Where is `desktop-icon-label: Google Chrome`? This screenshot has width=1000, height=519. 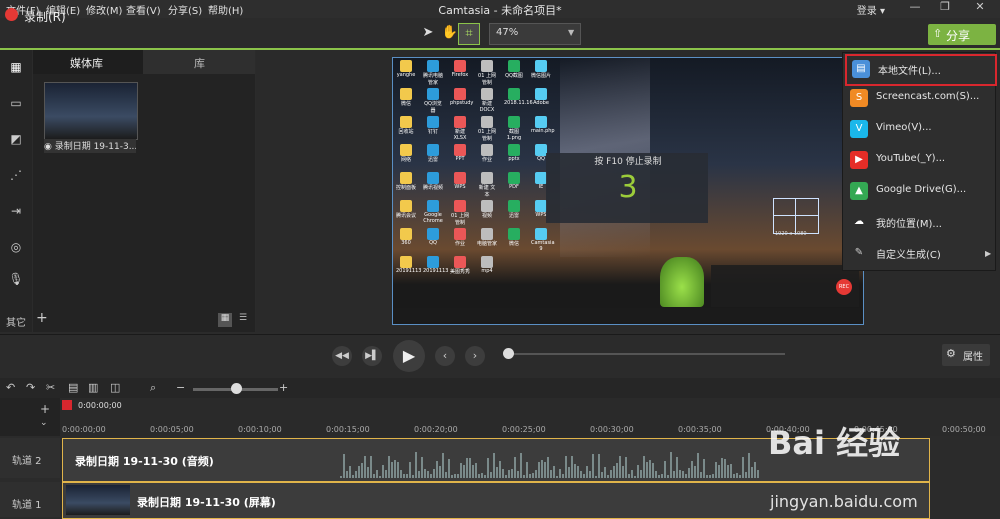
desktop-icon-label: Google Chrome is located at coordinates (433, 218).